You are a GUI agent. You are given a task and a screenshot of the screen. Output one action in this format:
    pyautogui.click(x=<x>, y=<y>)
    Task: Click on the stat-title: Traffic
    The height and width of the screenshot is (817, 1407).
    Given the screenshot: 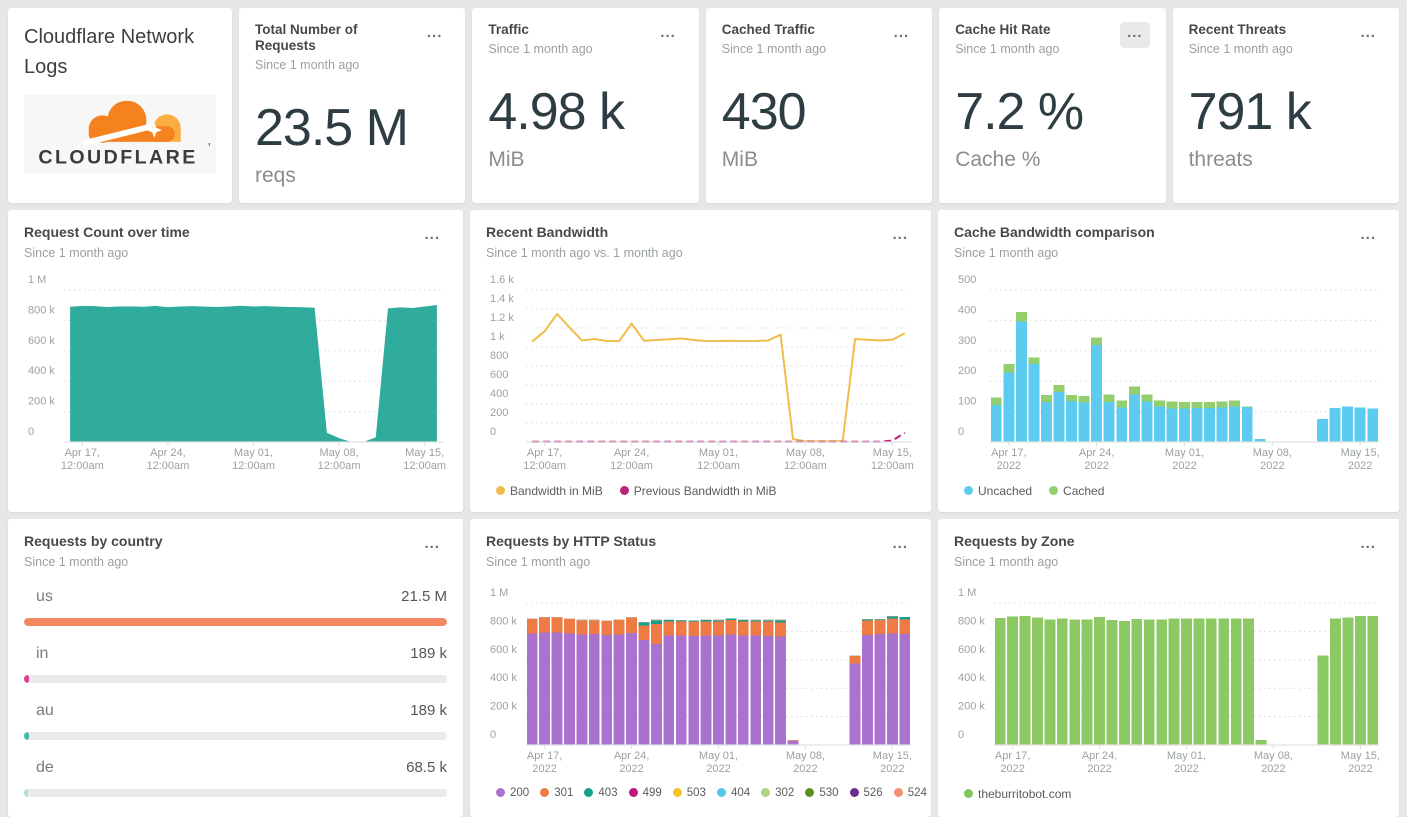 What is the action you would take?
    pyautogui.click(x=508, y=29)
    